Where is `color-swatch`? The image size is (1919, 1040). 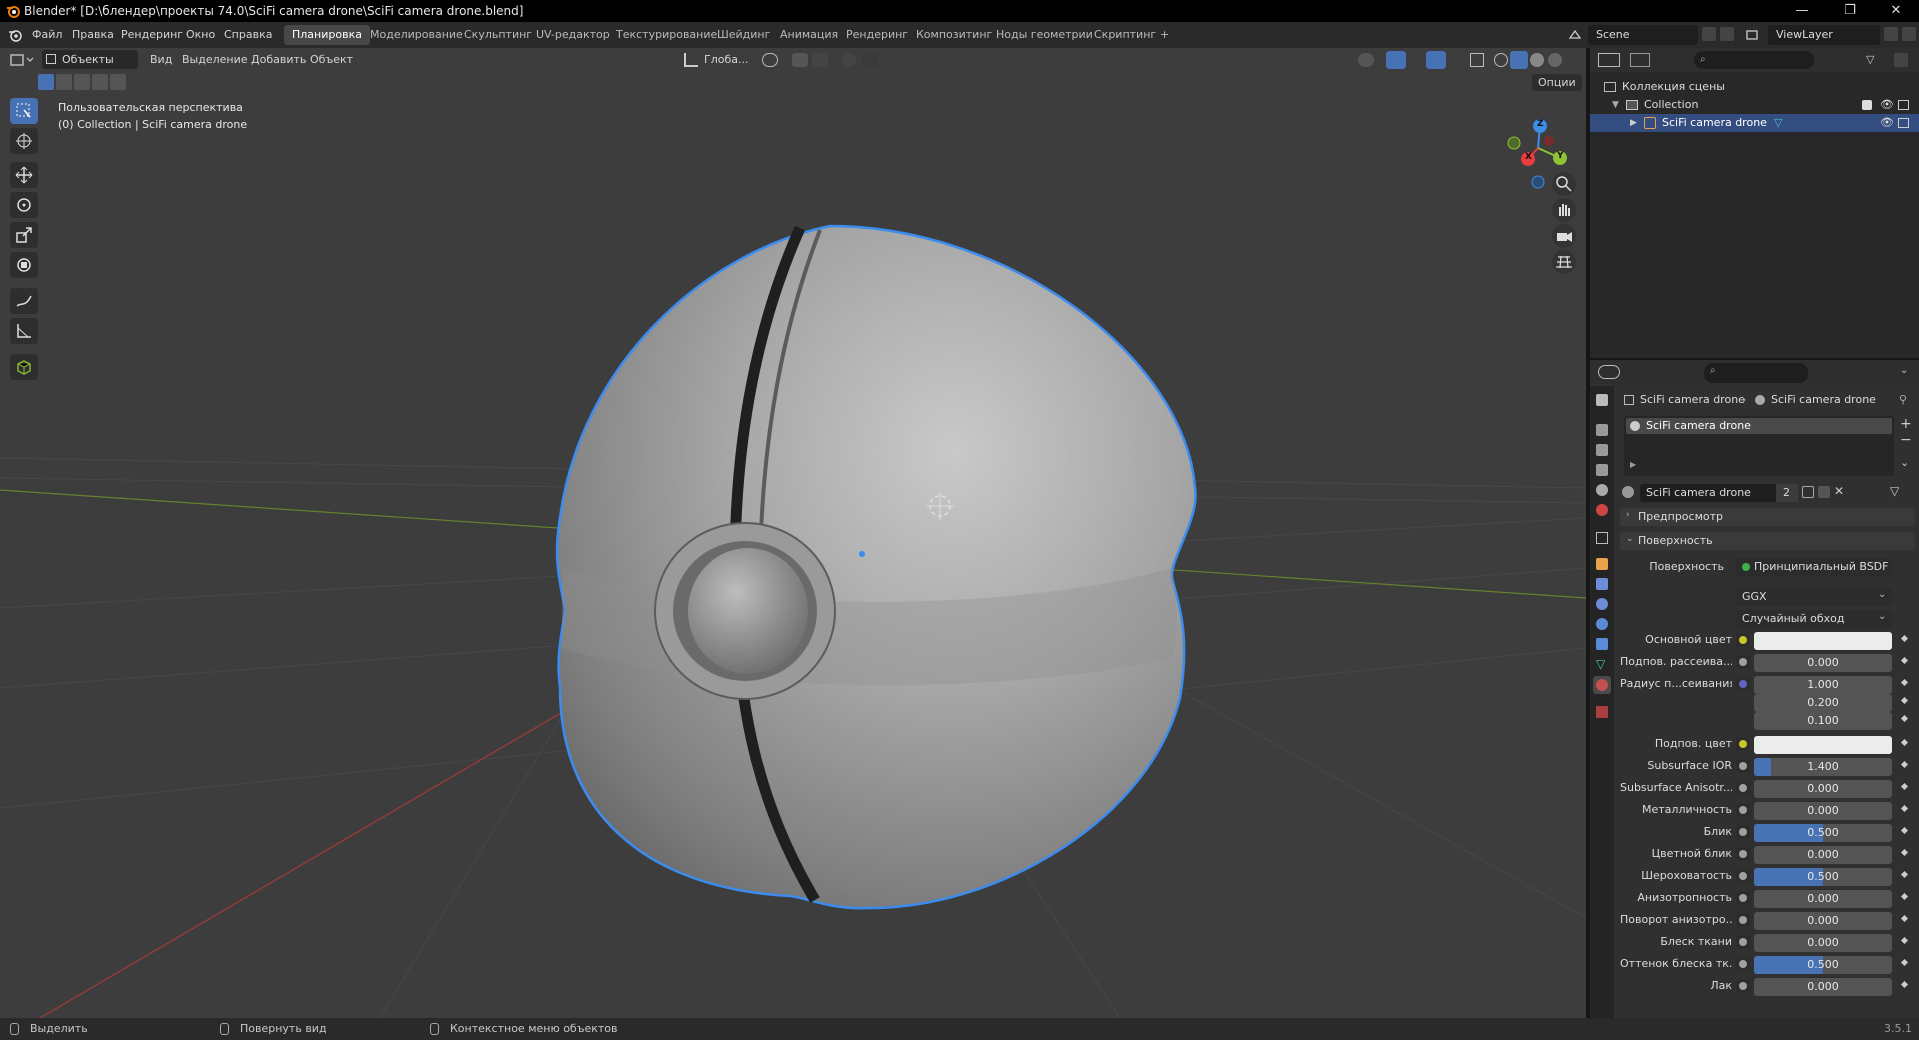 color-swatch is located at coordinates (1823, 641).